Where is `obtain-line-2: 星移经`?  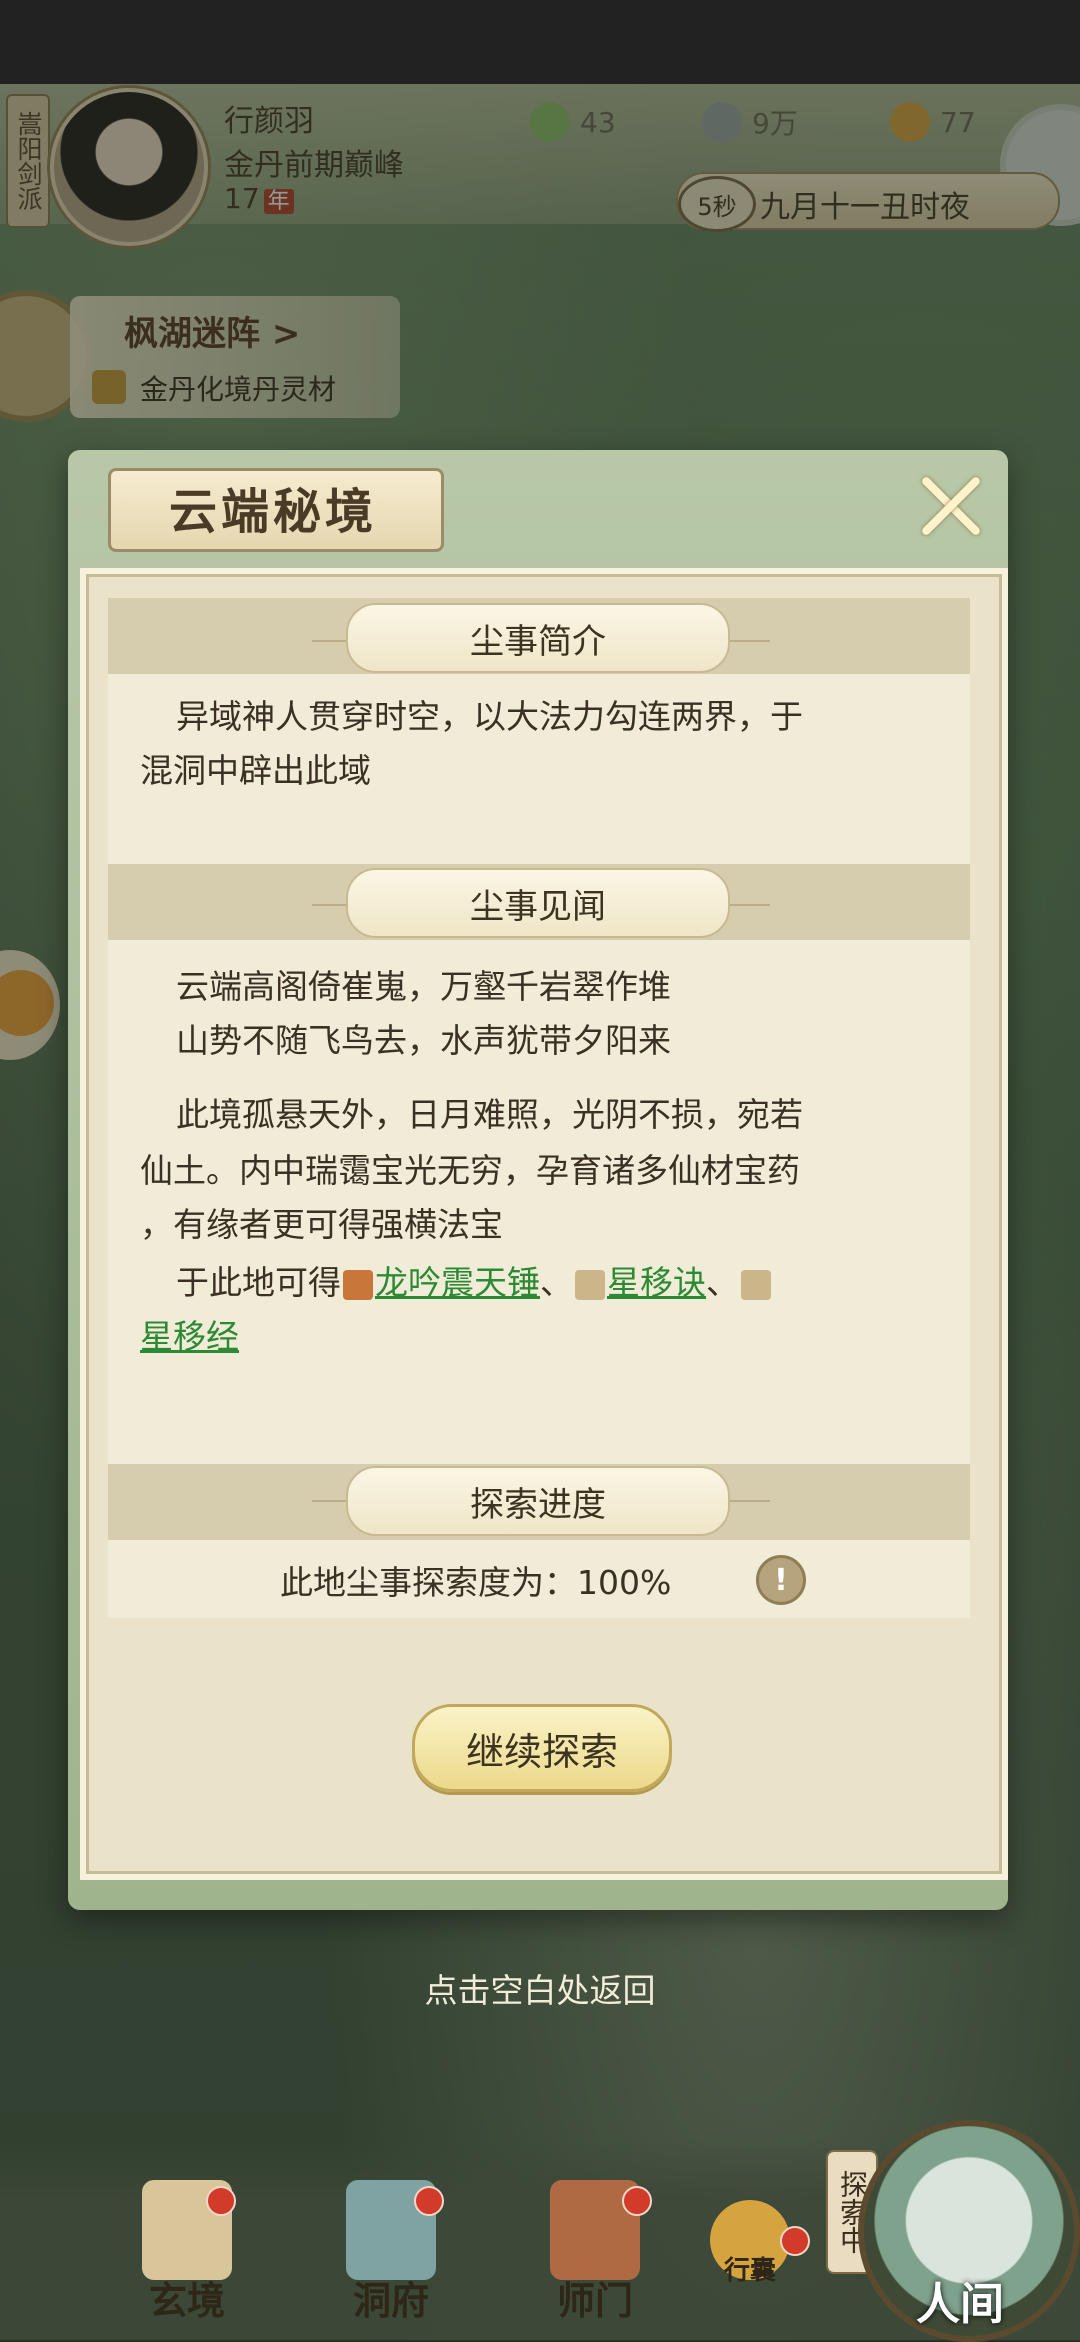 obtain-line-2: 星移经 is located at coordinates (189, 1337).